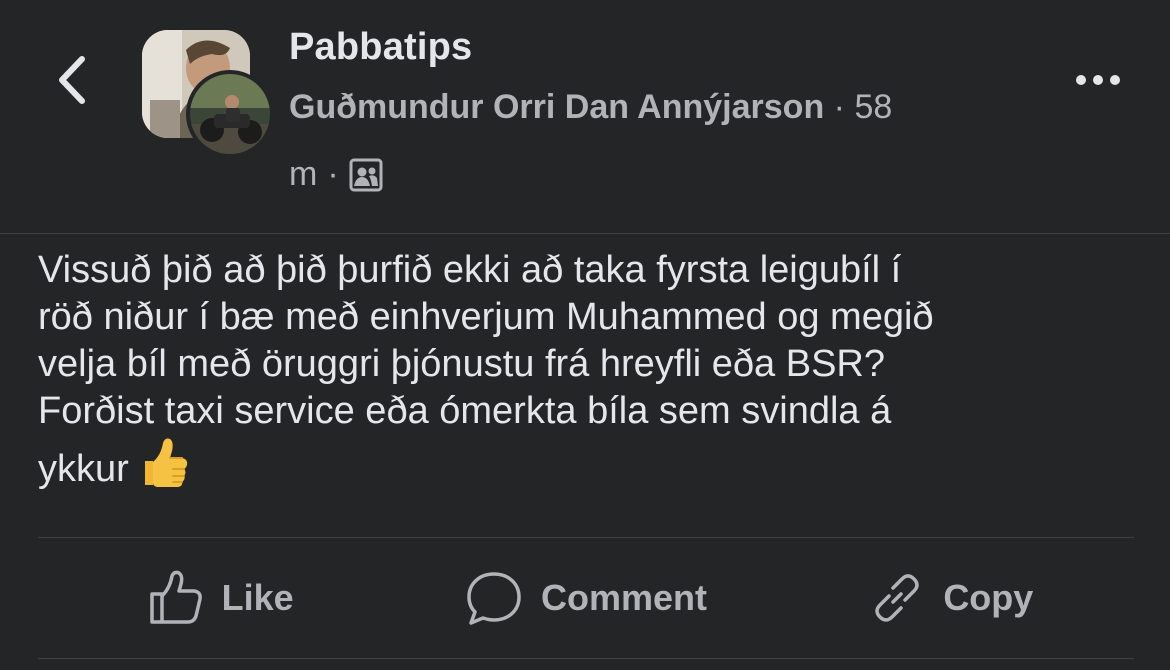  I want to click on actions-divider-bottom, so click(586, 658).